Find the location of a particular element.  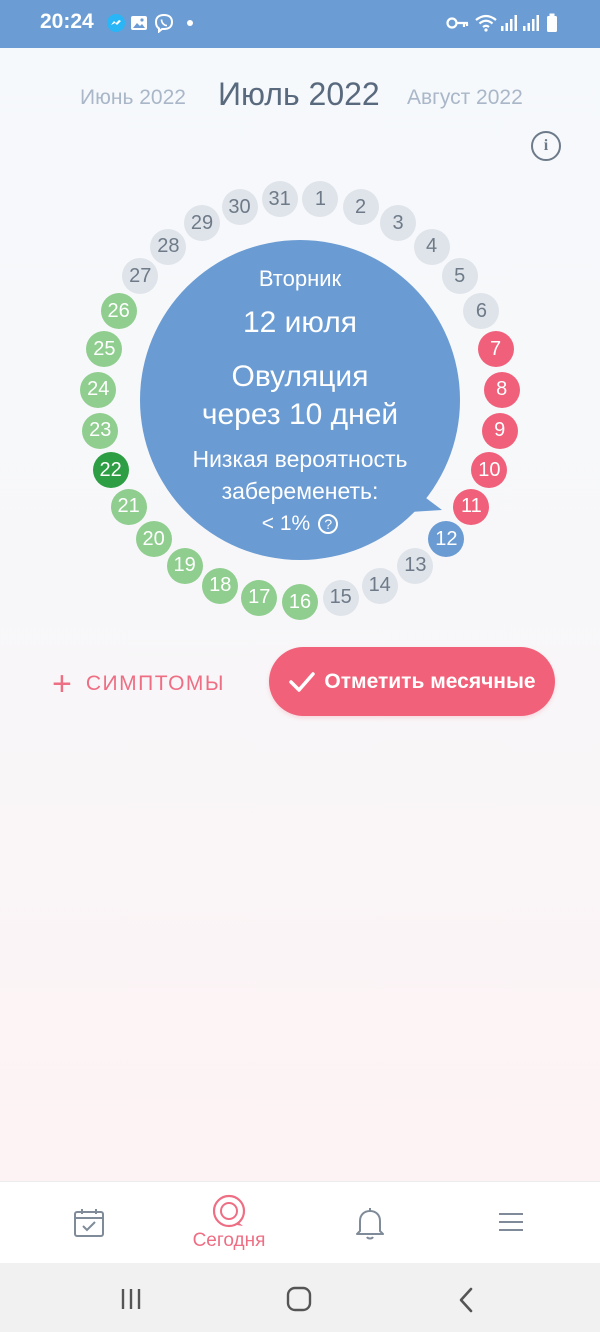

day-30: 30 is located at coordinates (239, 207).